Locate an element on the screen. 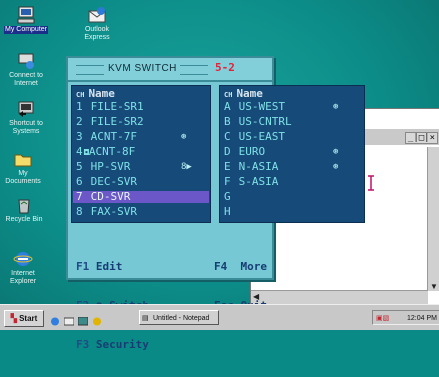  channel-row: 3 ACNT-7F ⊛ is located at coordinates (141, 137).